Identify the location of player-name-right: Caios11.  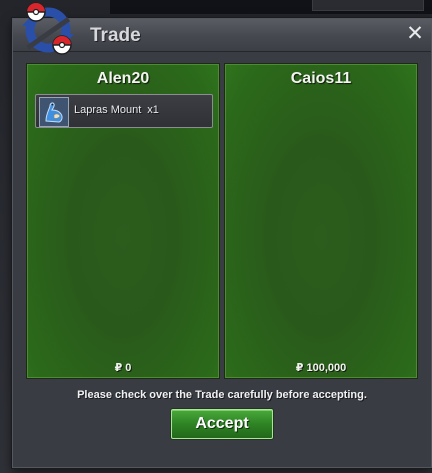
(321, 78).